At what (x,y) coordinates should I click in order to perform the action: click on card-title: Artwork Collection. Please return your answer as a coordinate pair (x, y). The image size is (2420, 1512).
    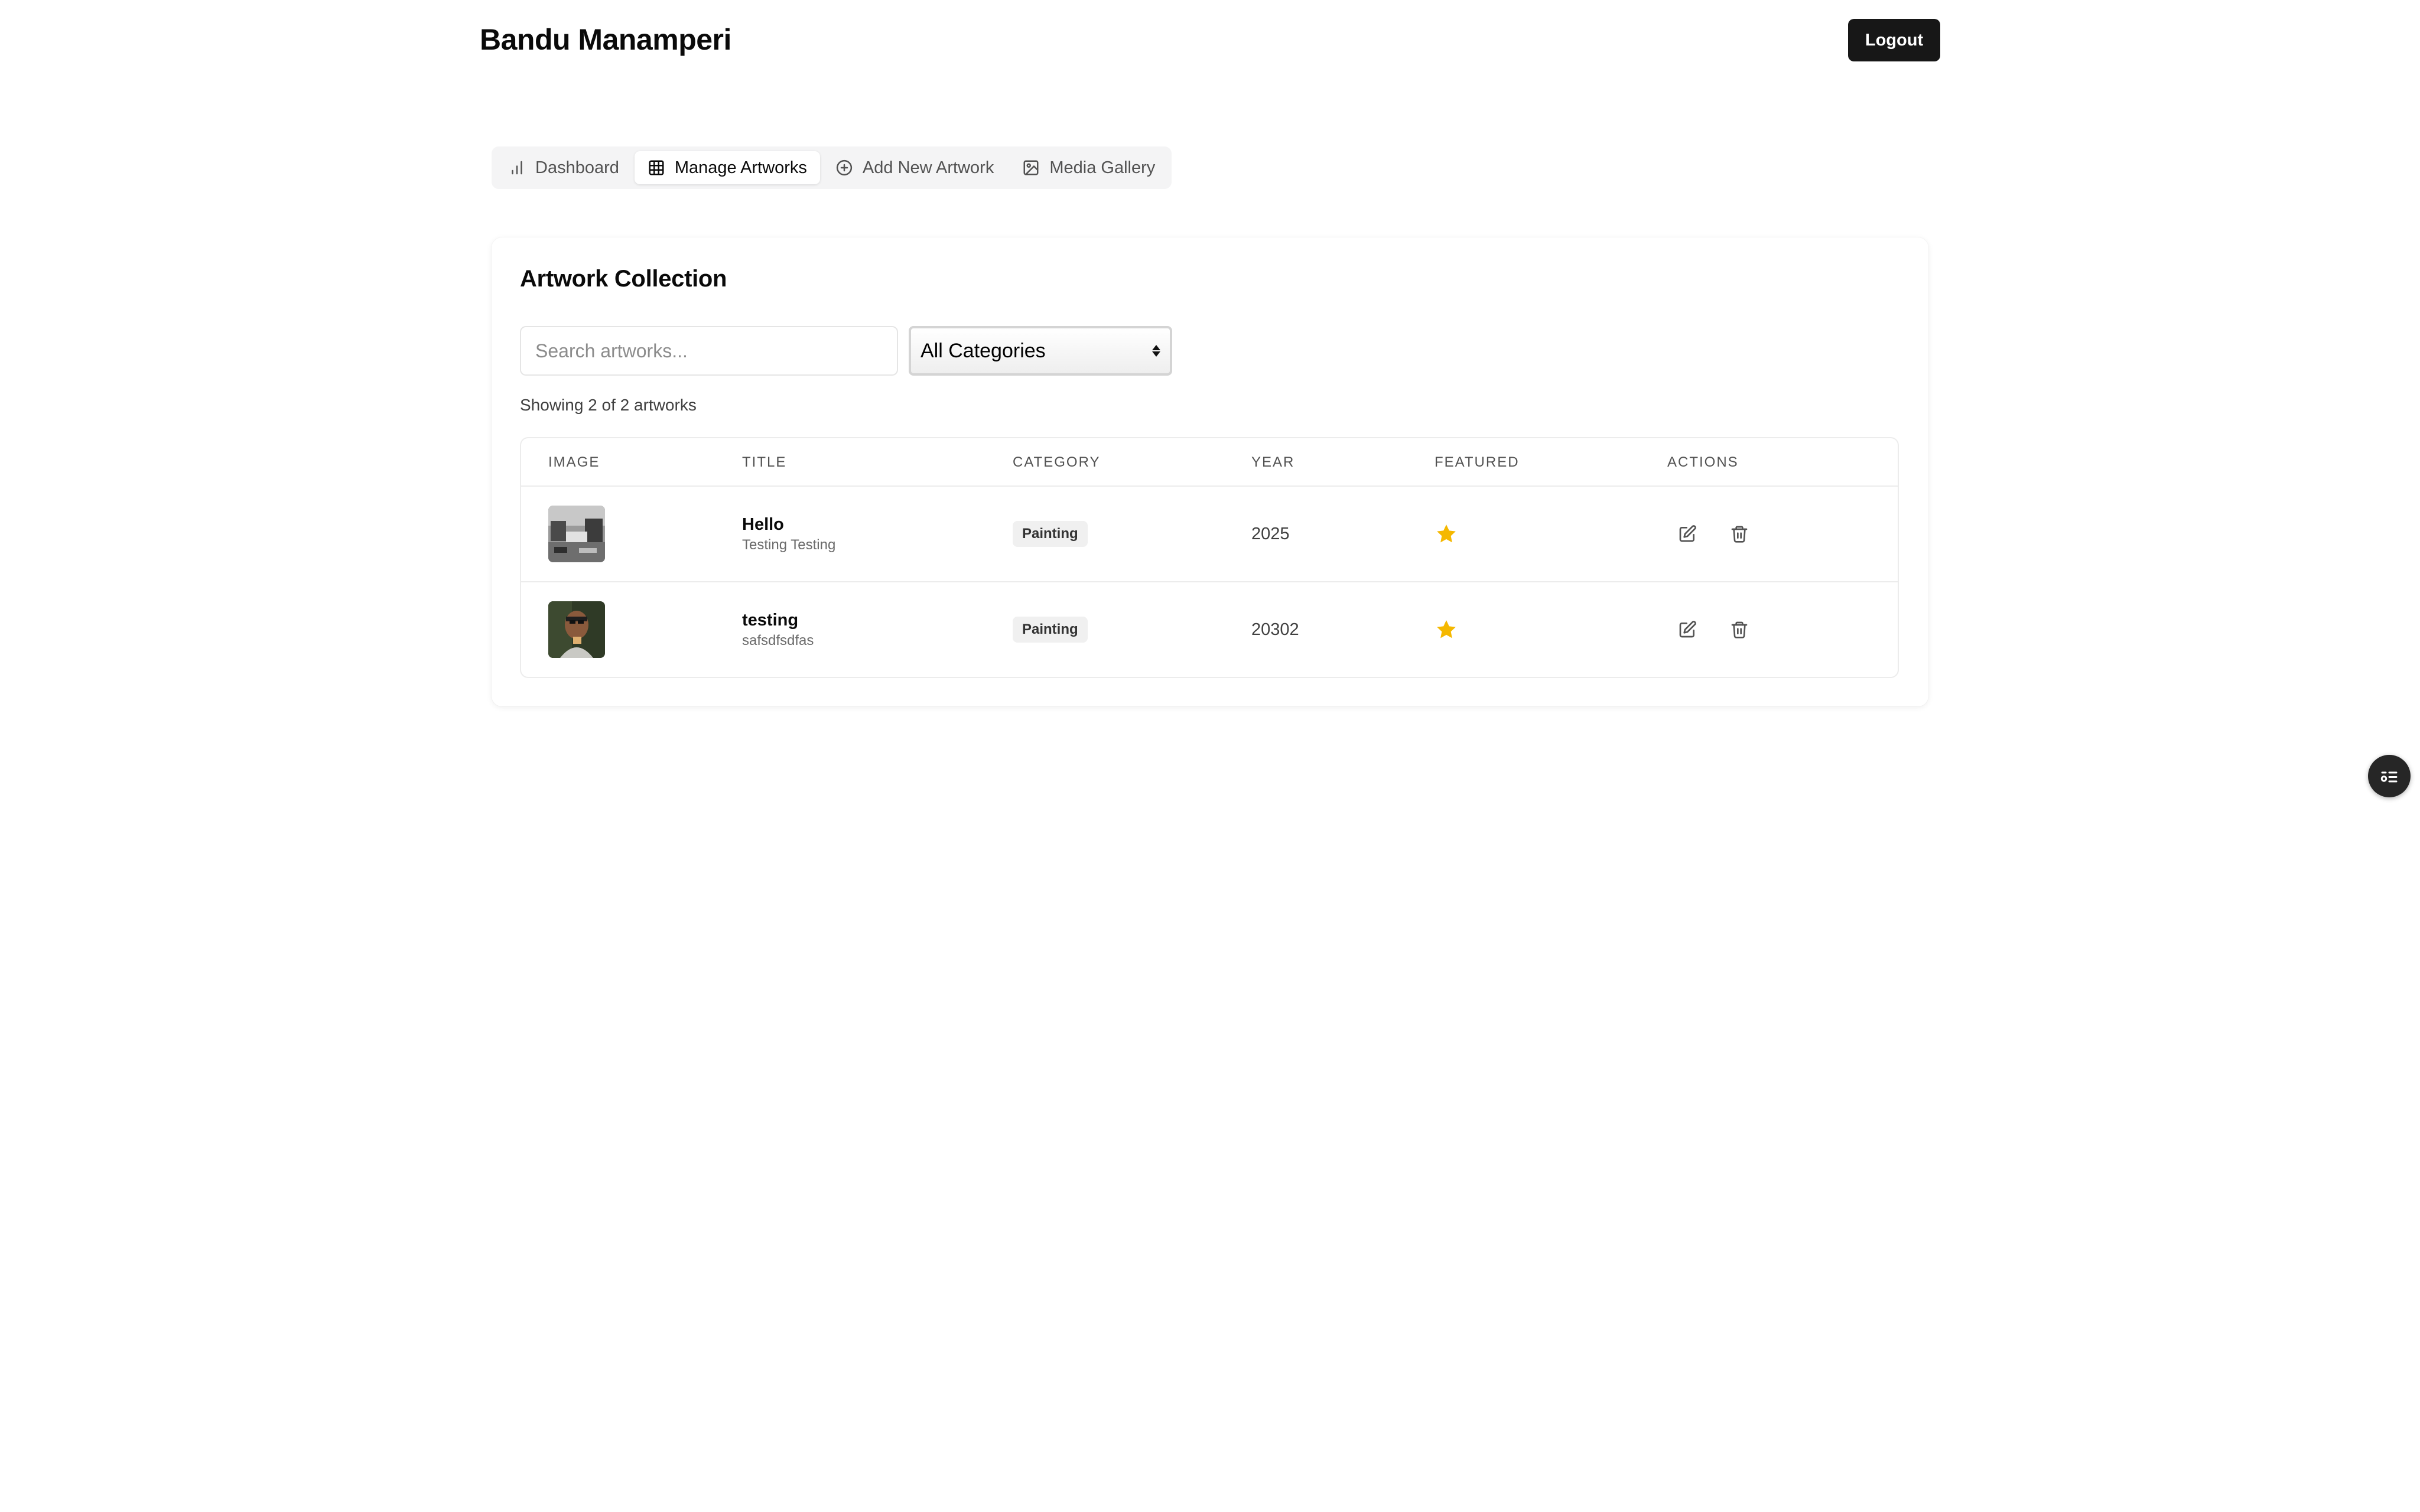
    Looking at the image, I should click on (623, 279).